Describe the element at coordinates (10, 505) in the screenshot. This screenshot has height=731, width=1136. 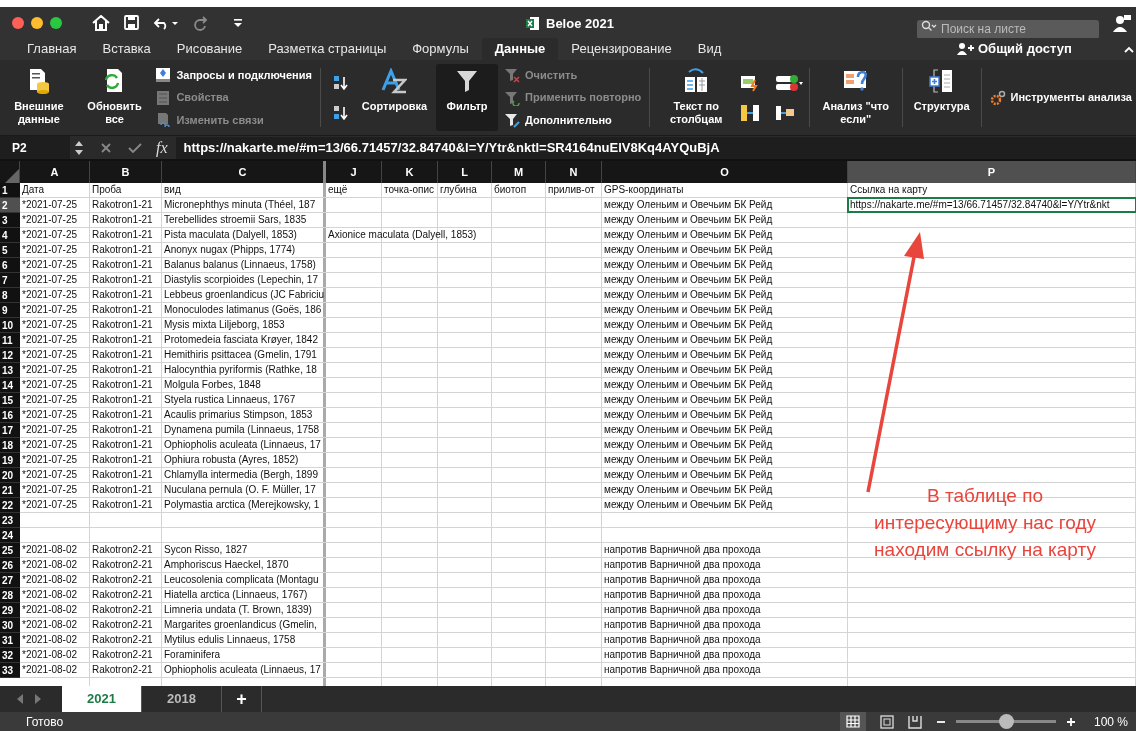
I see `row-number: 22` at that location.